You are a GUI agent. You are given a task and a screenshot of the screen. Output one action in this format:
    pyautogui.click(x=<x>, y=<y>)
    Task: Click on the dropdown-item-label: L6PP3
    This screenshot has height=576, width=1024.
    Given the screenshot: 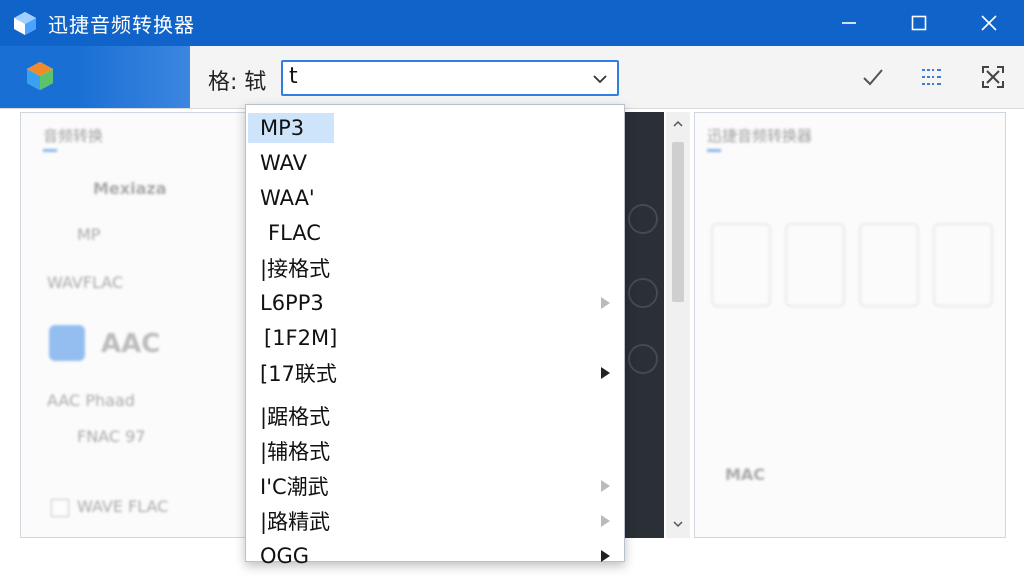 What is the action you would take?
    pyautogui.click(x=292, y=303)
    